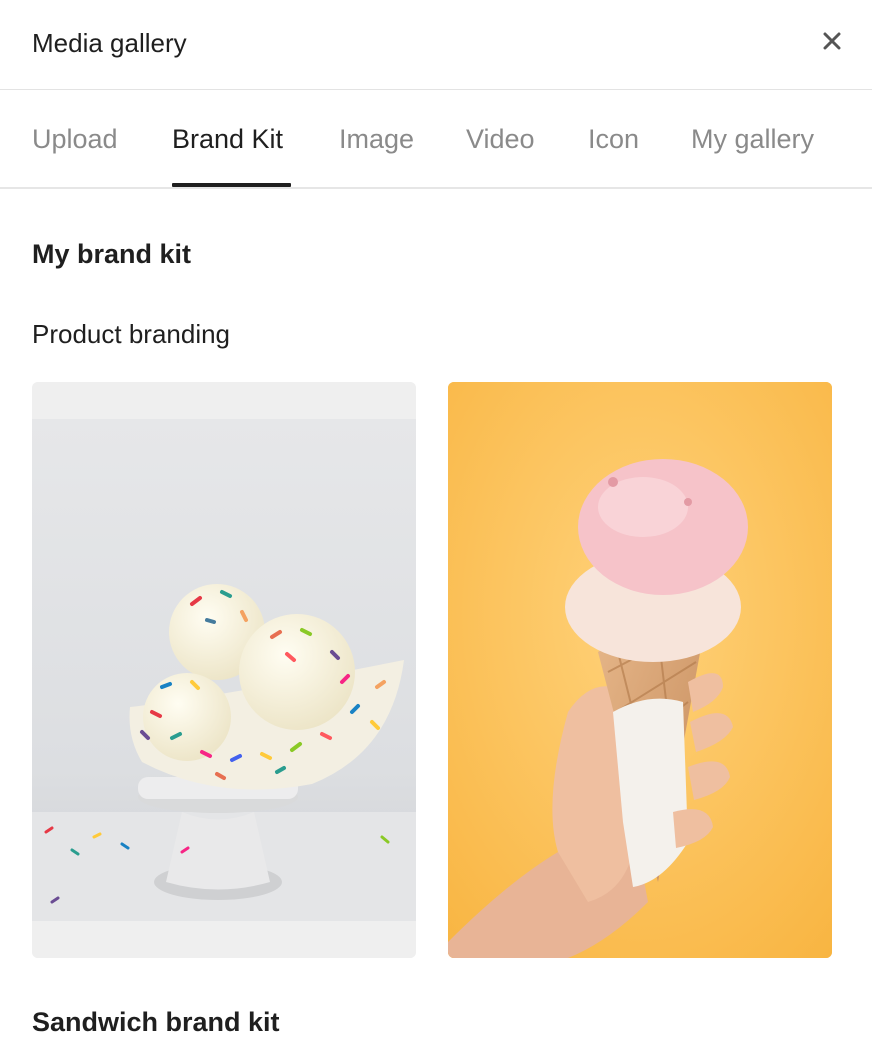 This screenshot has width=872, height=1040. I want to click on section-title: My brand kit, so click(112, 254).